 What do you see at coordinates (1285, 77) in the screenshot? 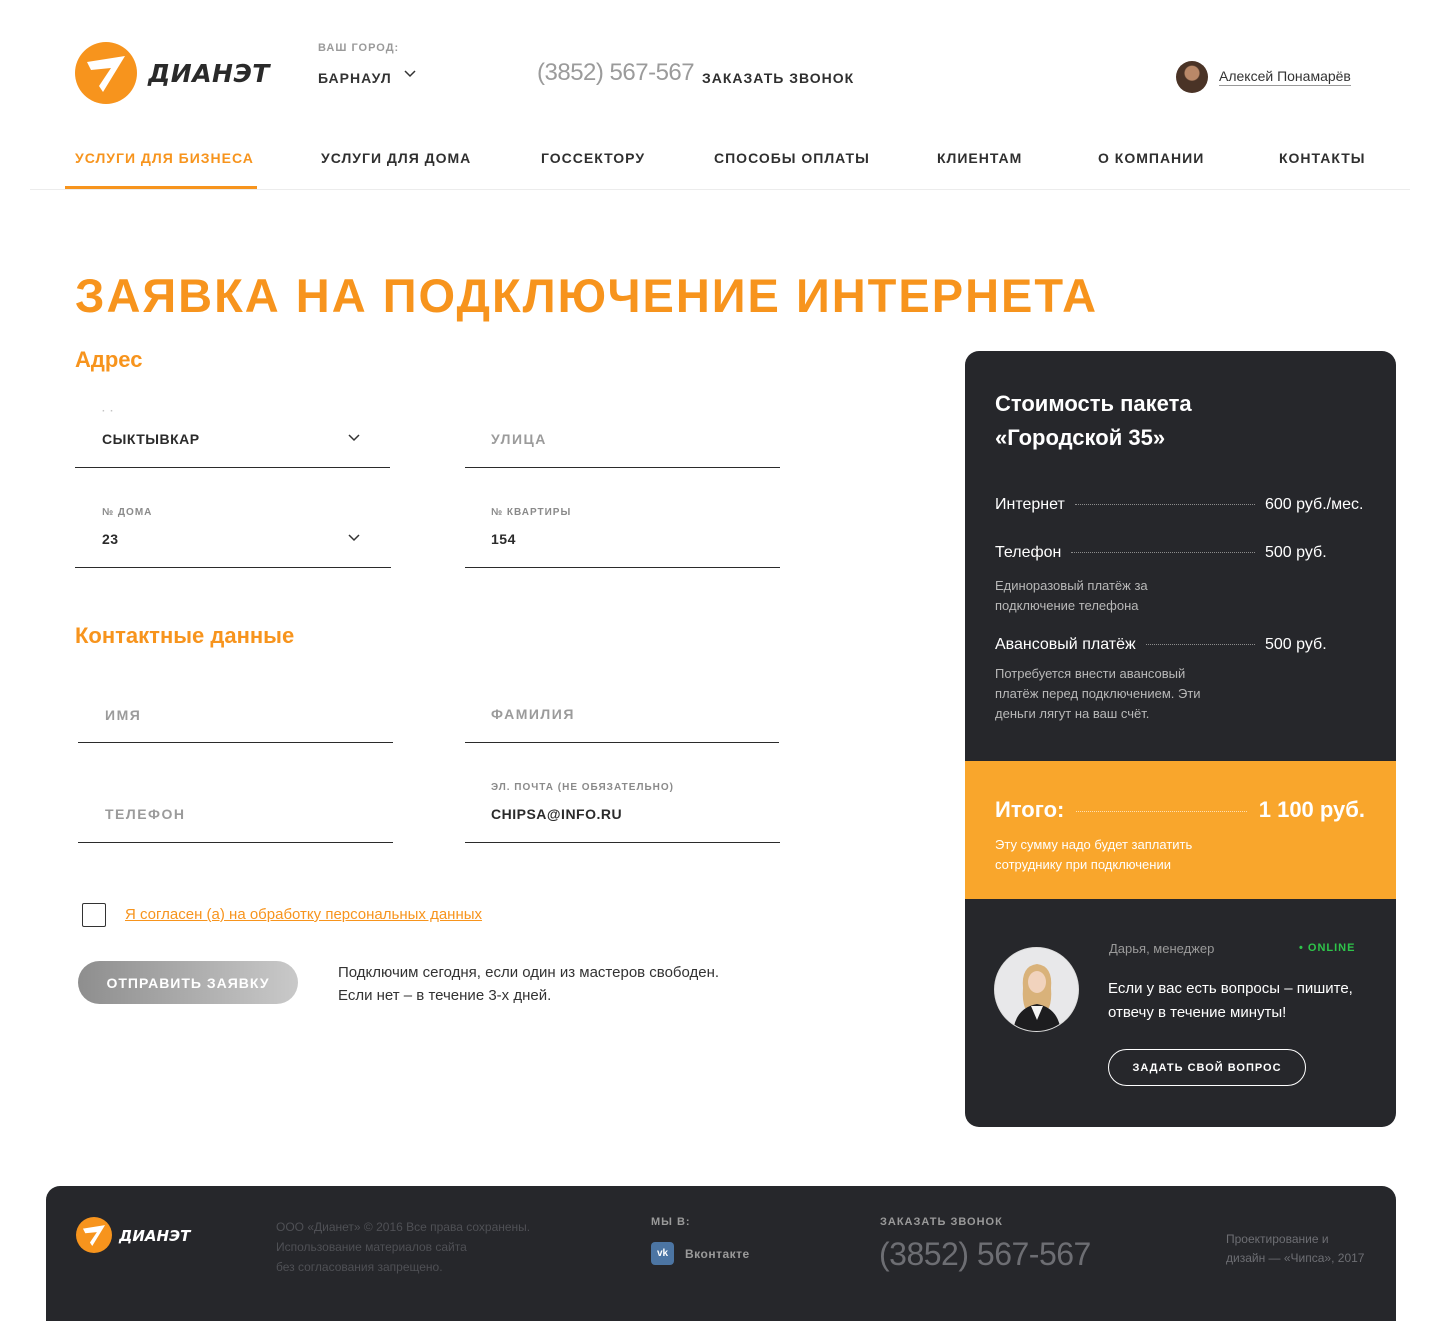
I see `user-name-link: Алексей Понамарёв` at bounding box center [1285, 77].